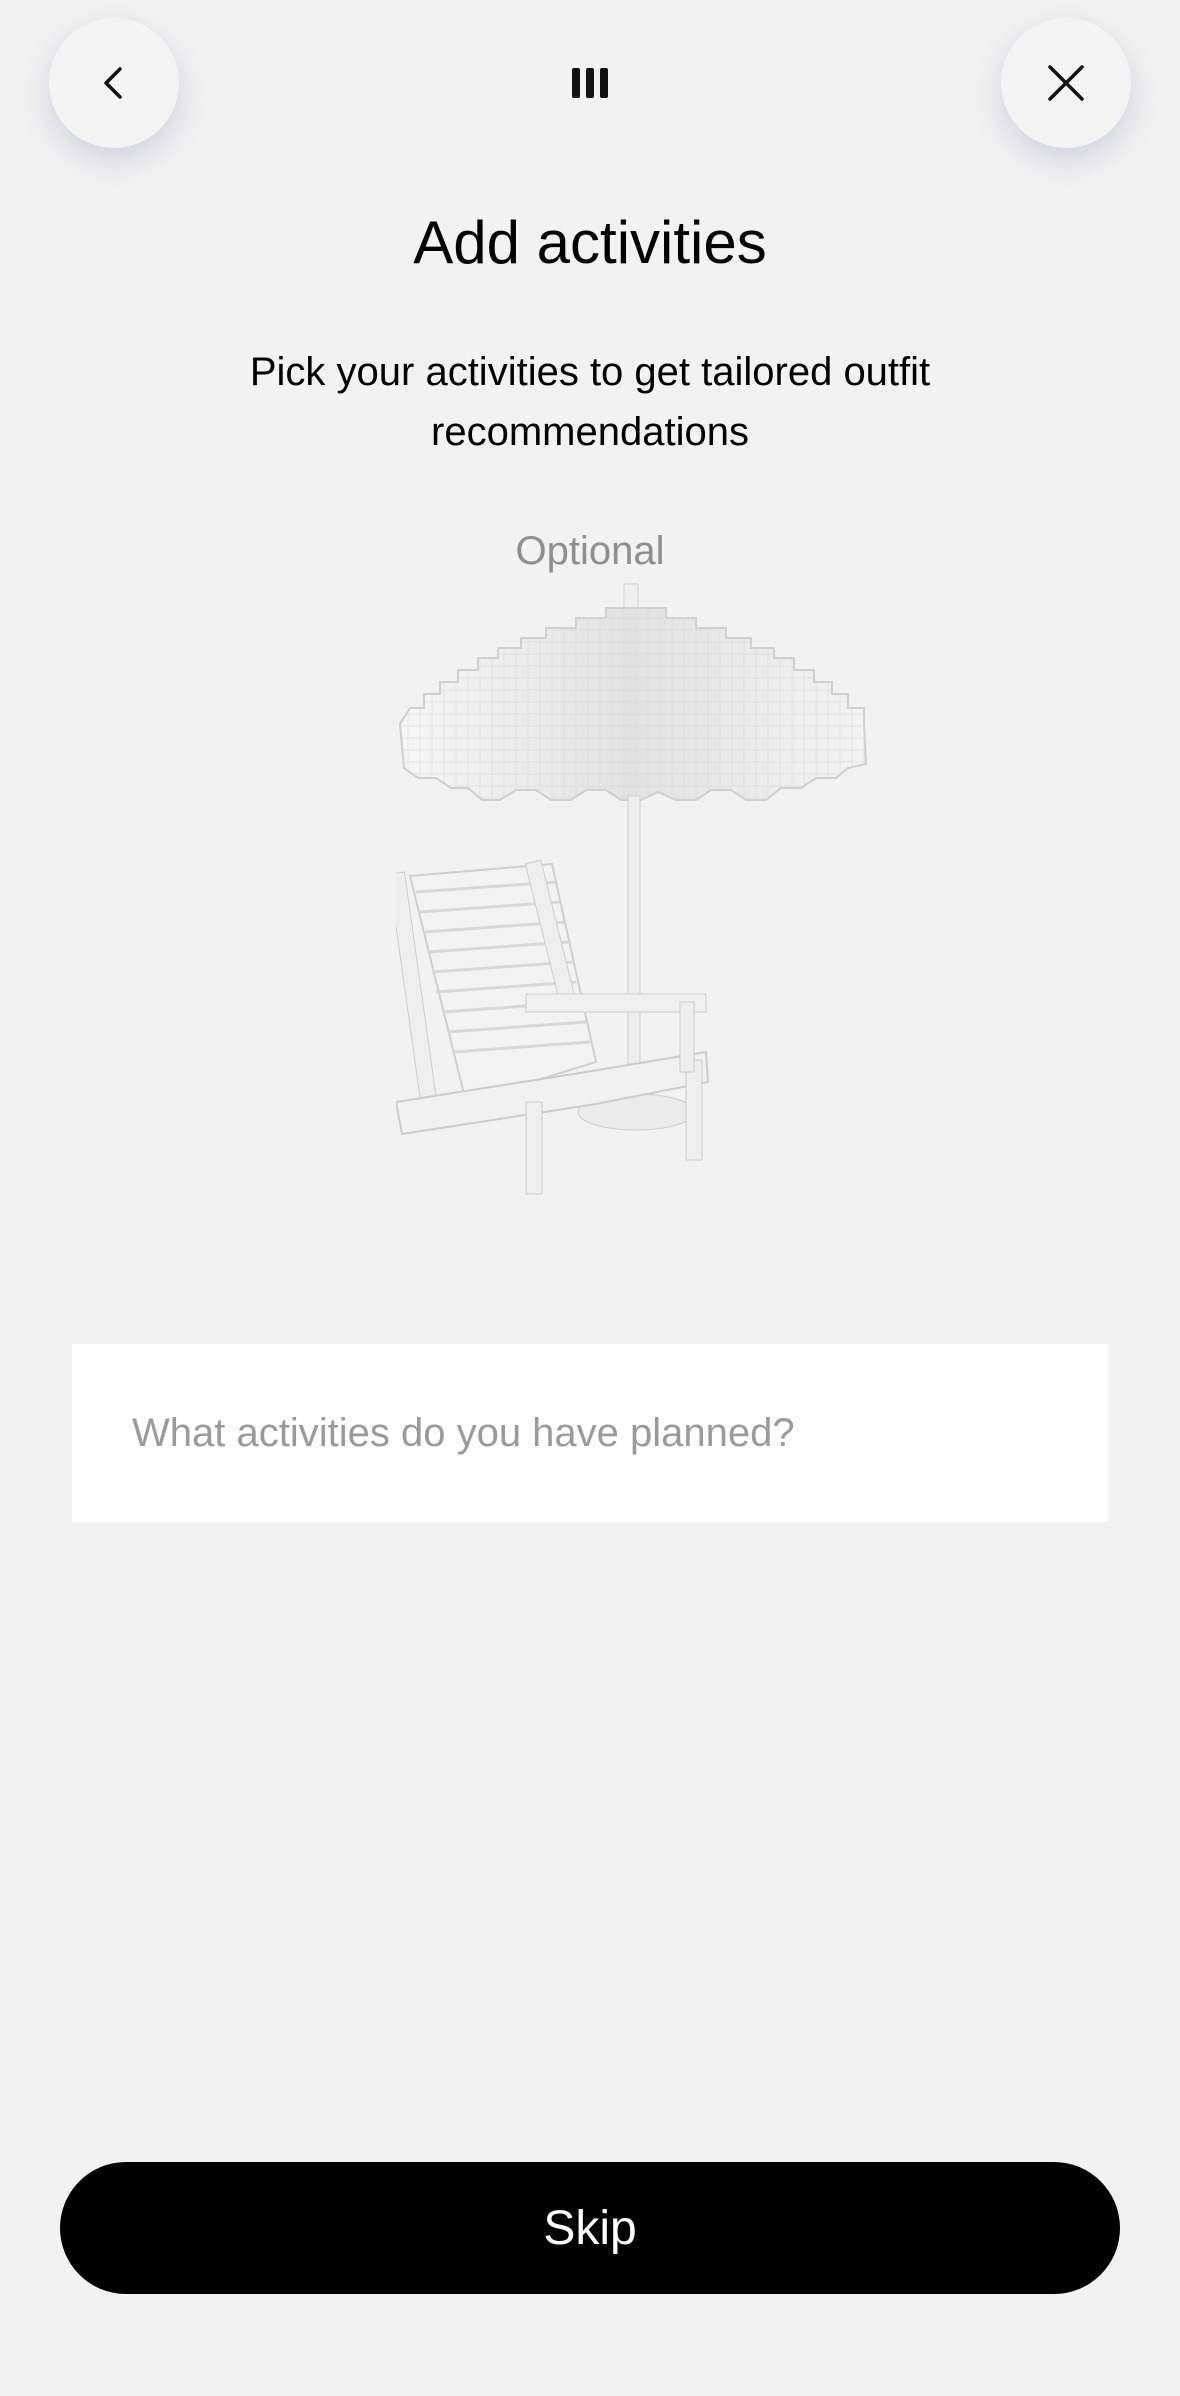 The image size is (1180, 2396). I want to click on skip-button: Skip, so click(590, 2228).